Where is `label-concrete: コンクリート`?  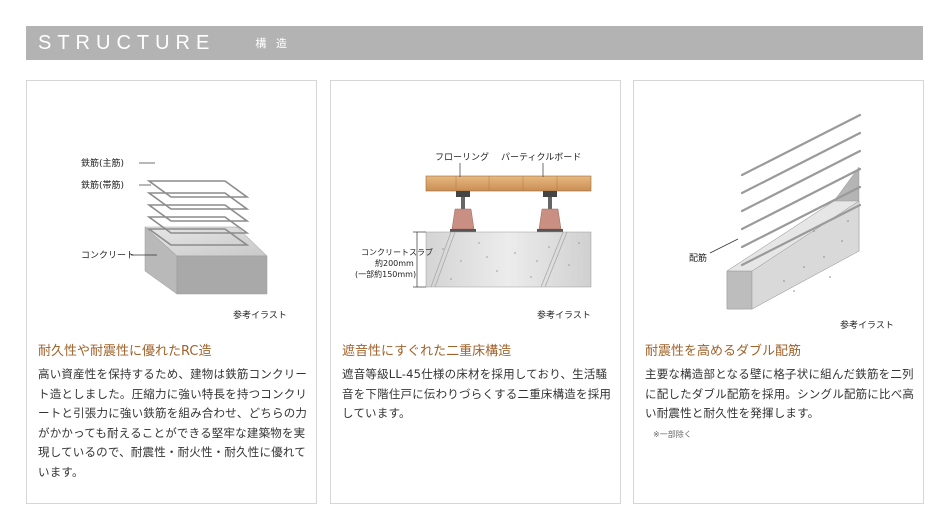
label-concrete: コンクリート is located at coordinates (108, 255).